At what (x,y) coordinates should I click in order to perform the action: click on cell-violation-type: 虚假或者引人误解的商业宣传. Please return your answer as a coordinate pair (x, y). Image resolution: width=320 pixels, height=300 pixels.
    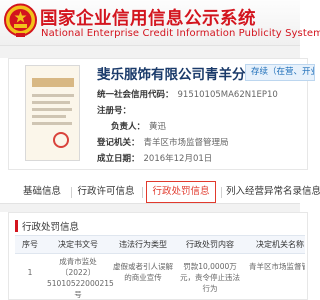
    Looking at the image, I should click on (143, 272).